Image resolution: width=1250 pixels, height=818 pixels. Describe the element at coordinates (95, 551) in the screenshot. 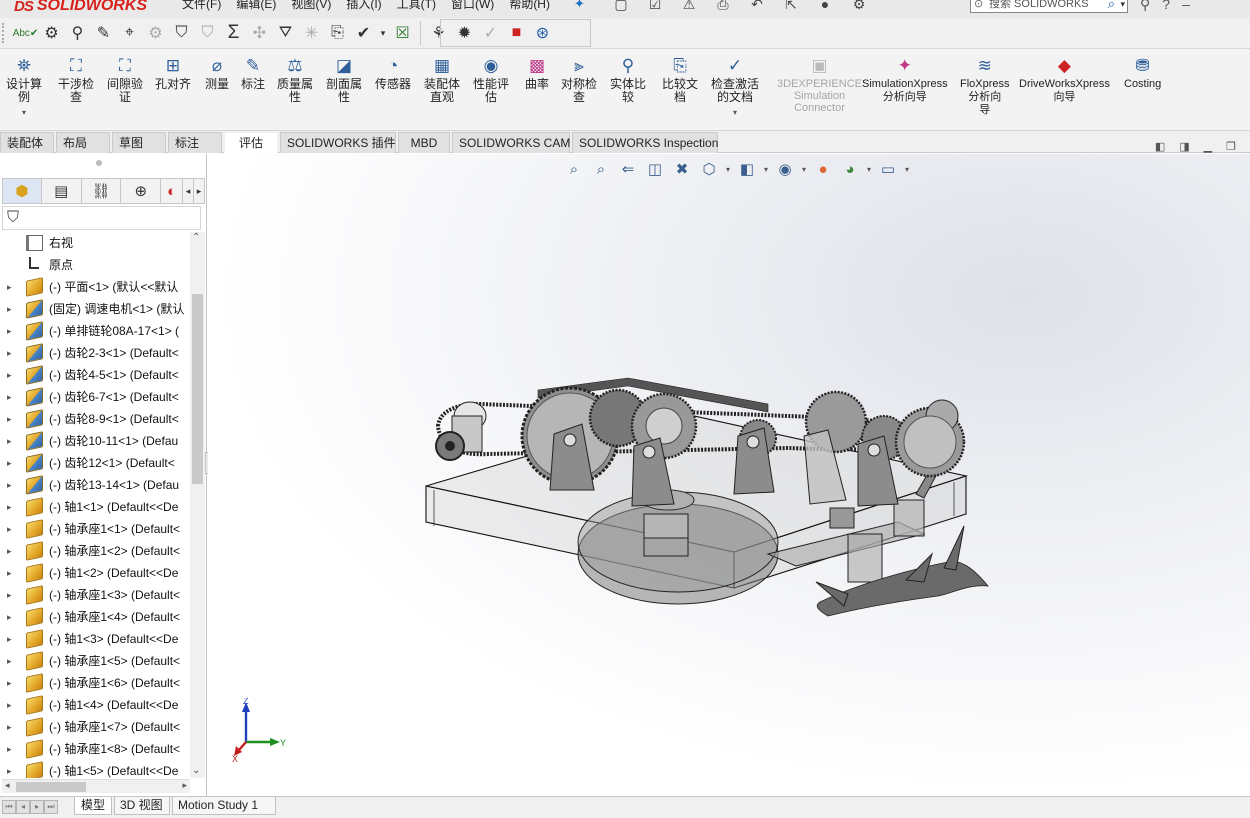

I see `tree-item: ▸ (-) 轴承座1<2> (Default<` at that location.